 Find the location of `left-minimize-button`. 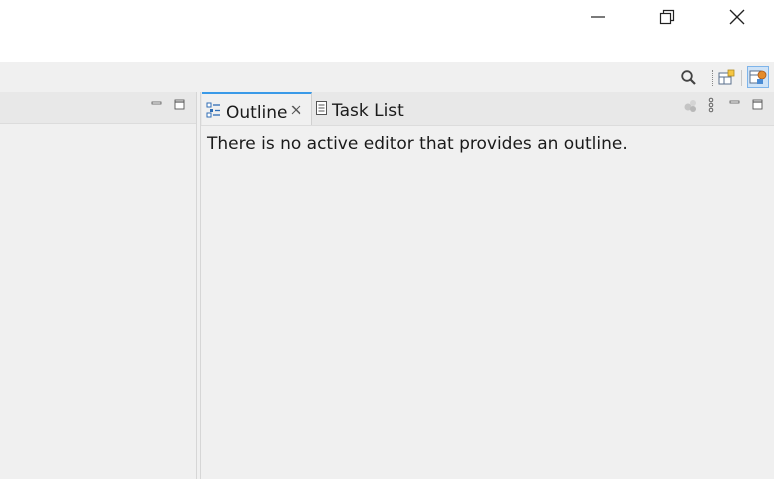

left-minimize-button is located at coordinates (157, 103).